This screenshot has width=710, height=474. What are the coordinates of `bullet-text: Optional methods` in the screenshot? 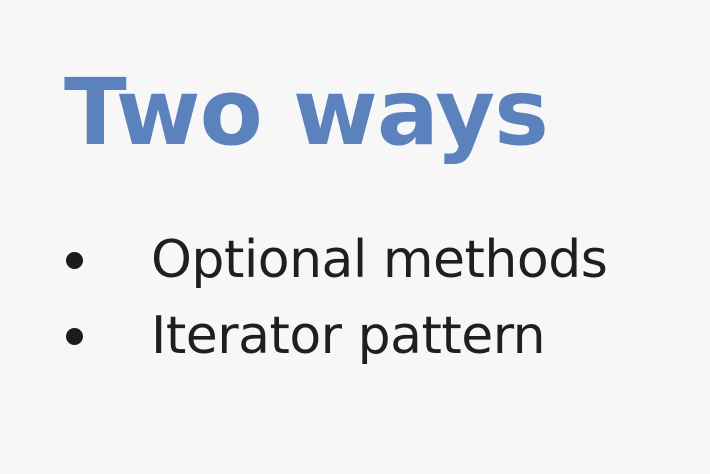 It's located at (379, 260).